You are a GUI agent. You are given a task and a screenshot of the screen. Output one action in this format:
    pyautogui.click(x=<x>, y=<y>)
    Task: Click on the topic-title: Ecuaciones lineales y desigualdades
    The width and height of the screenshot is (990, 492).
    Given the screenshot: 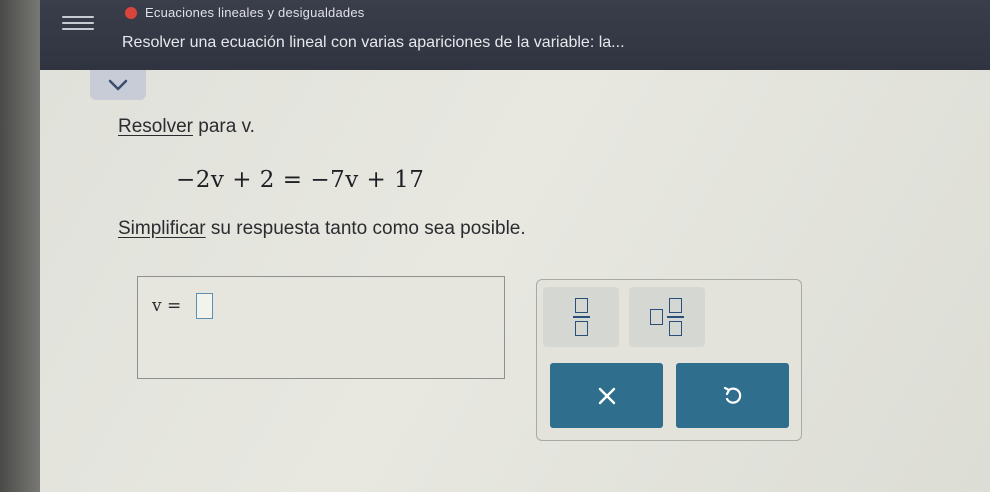 What is the action you would take?
    pyautogui.click(x=255, y=12)
    